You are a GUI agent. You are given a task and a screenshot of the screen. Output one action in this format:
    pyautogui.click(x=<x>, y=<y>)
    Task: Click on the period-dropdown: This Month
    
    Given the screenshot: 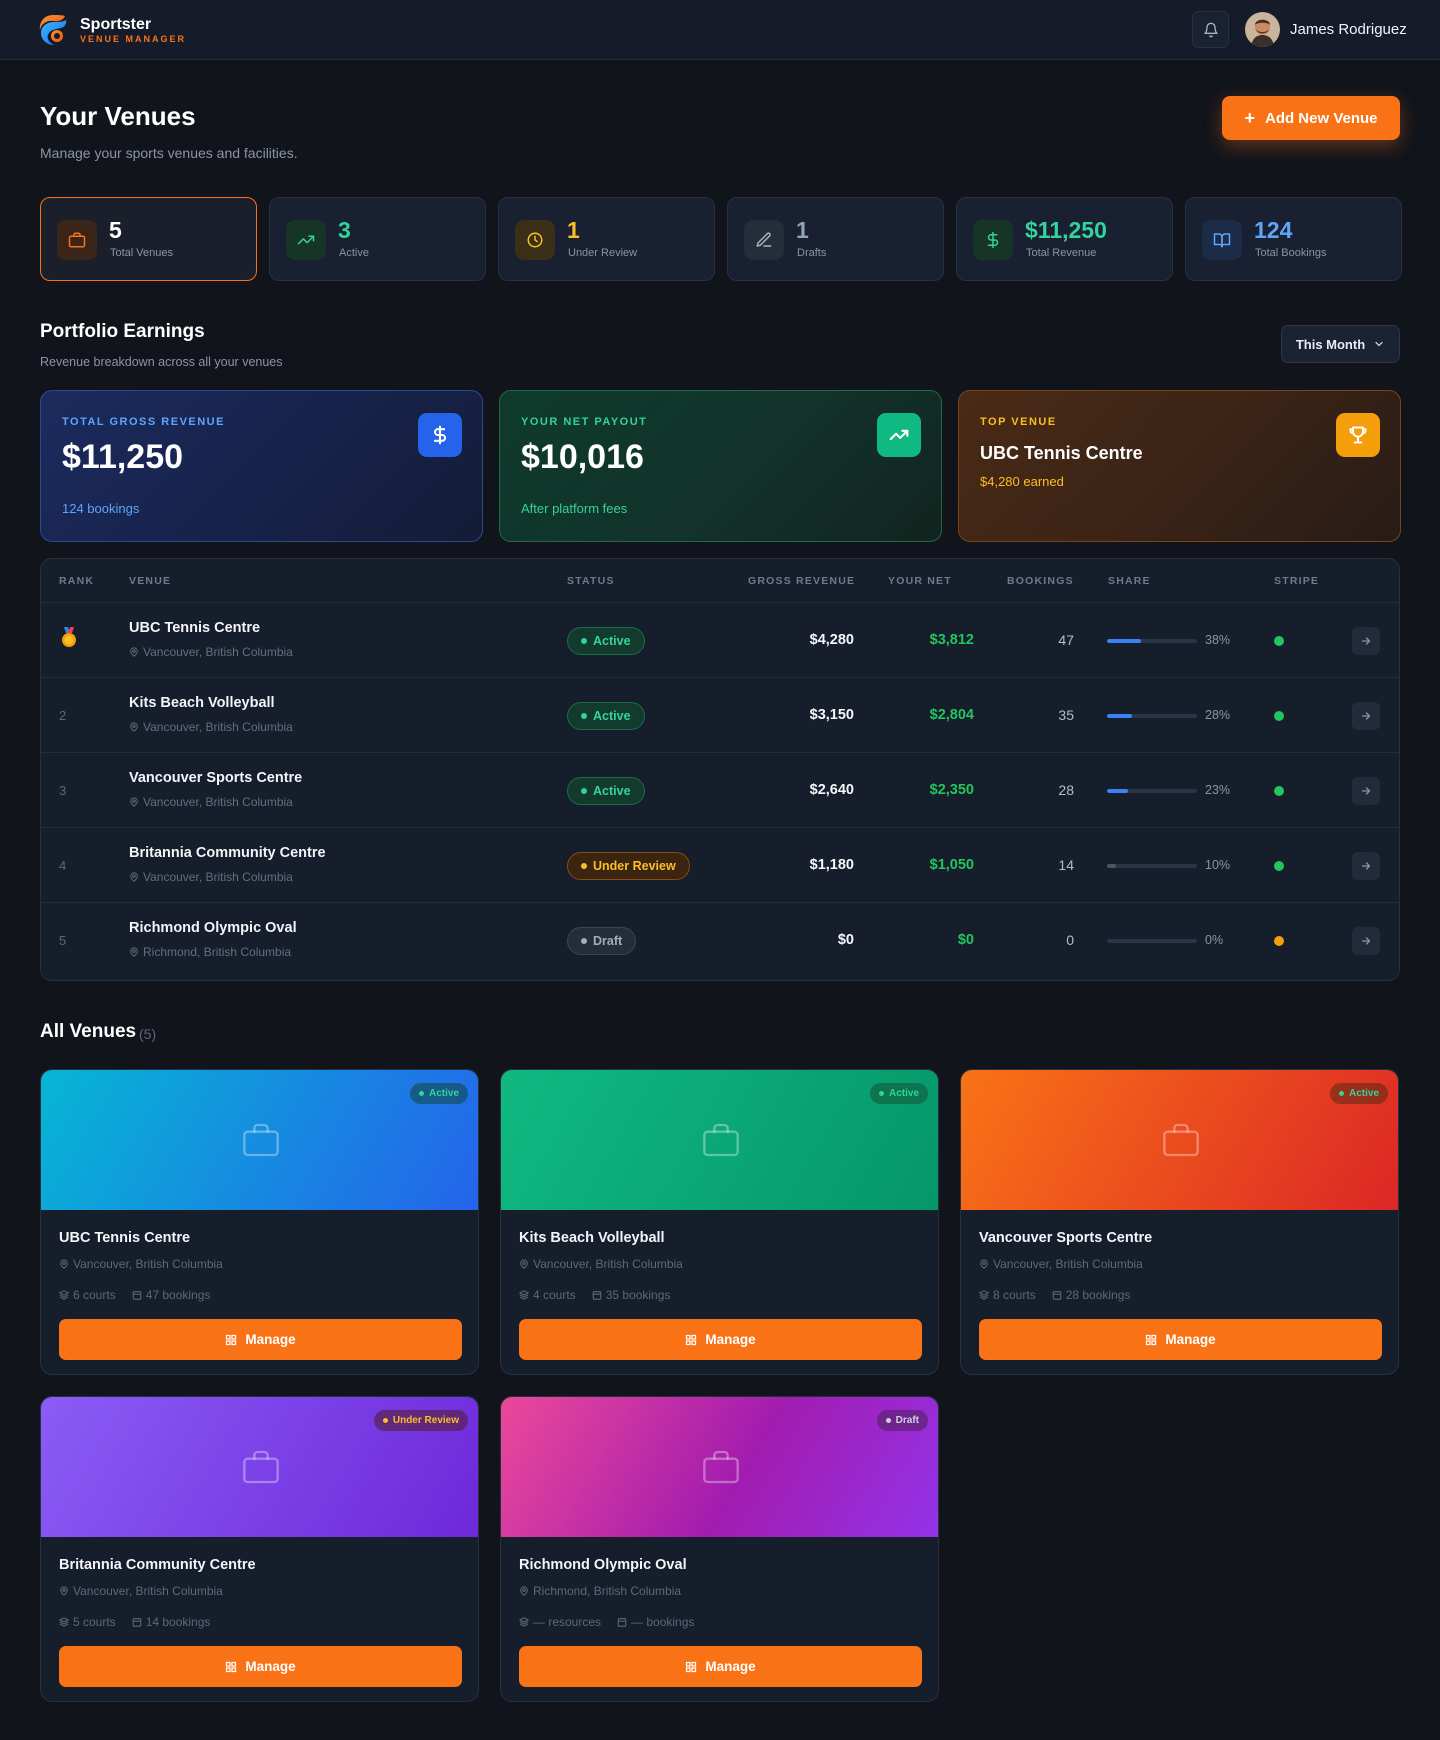 What is the action you would take?
    pyautogui.click(x=1340, y=344)
    